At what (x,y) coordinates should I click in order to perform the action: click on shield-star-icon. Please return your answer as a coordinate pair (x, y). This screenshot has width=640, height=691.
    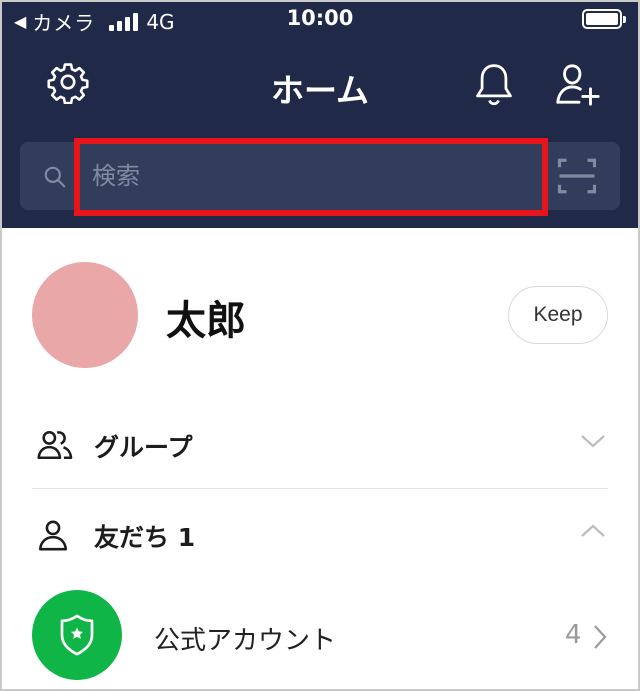
    Looking at the image, I should click on (77, 635).